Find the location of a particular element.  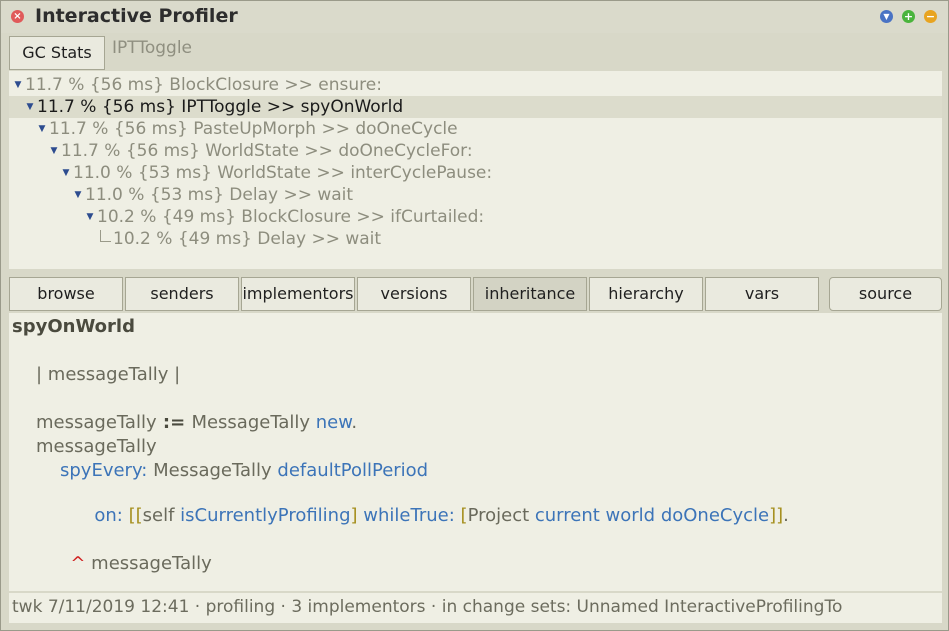

code-line: spyEvery: MessageTally defaultPollPeriod is located at coordinates (244, 470).